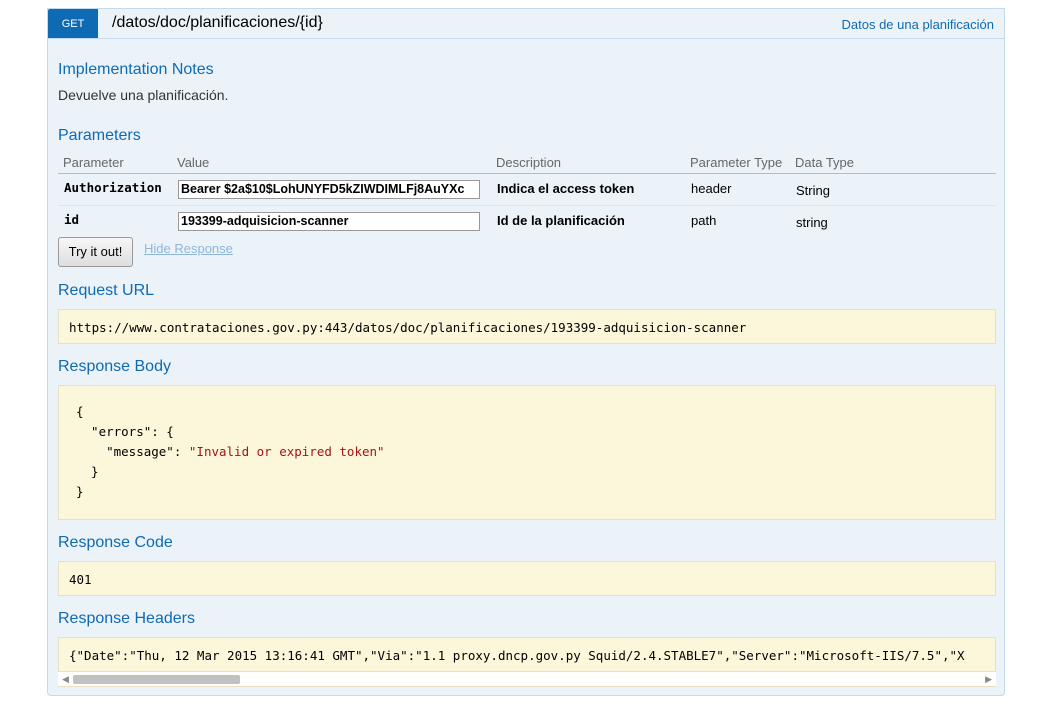 This screenshot has width=1046, height=707. I want to click on hide-response-link: Hide Response, so click(188, 248).